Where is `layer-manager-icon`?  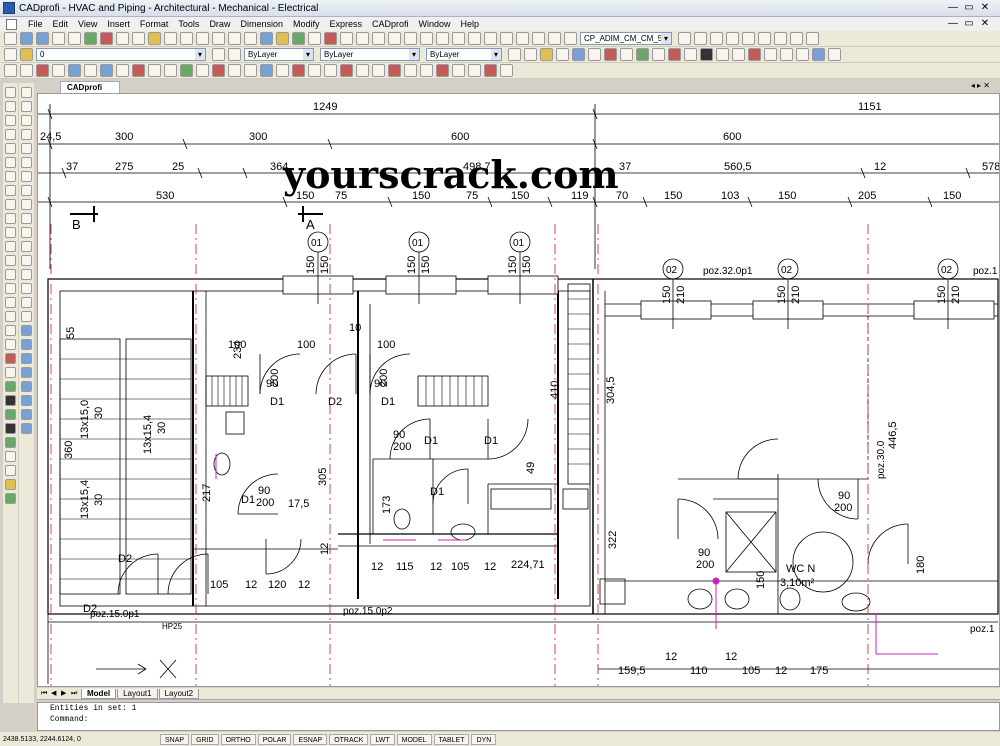 layer-manager-icon is located at coordinates (10, 54).